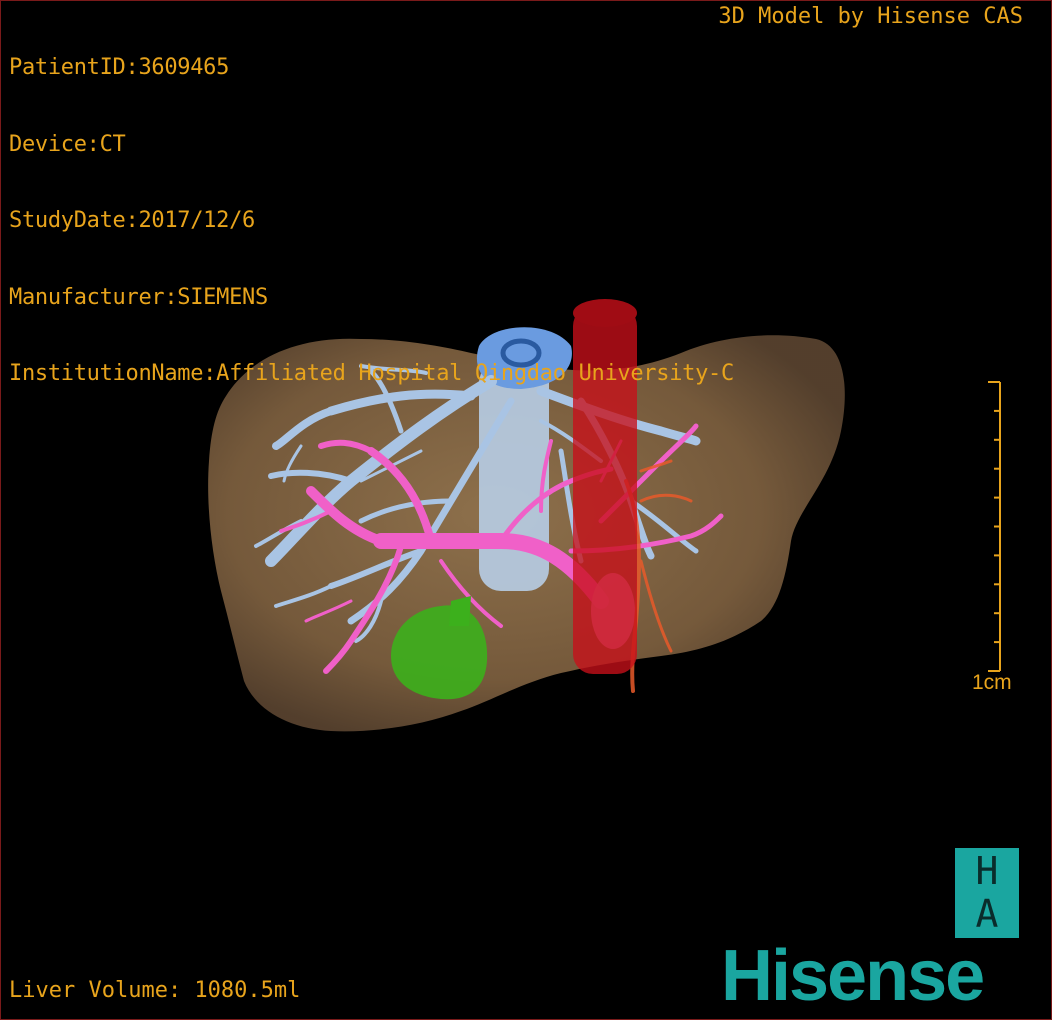 The image size is (1052, 1020). I want to click on logo-letter-bottom: A, so click(987, 914).